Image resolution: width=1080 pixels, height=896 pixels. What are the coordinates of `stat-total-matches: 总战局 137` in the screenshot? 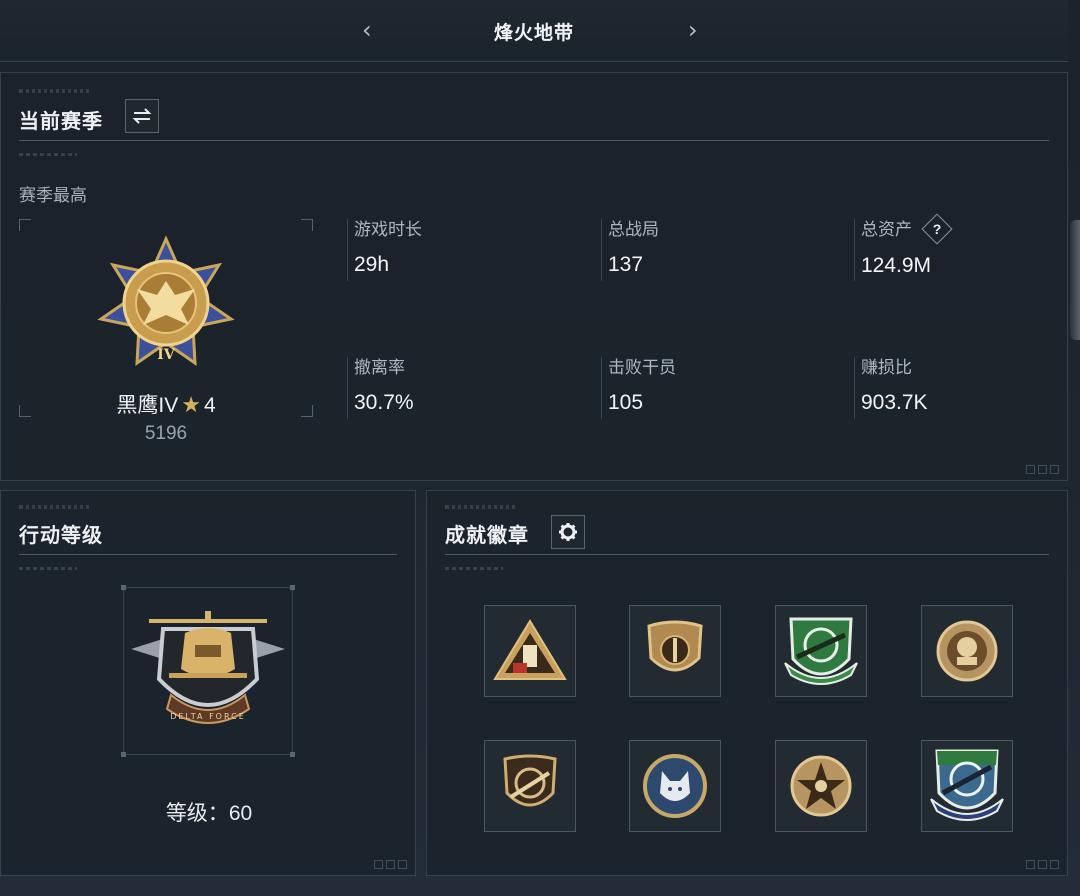 It's located at (711, 250).